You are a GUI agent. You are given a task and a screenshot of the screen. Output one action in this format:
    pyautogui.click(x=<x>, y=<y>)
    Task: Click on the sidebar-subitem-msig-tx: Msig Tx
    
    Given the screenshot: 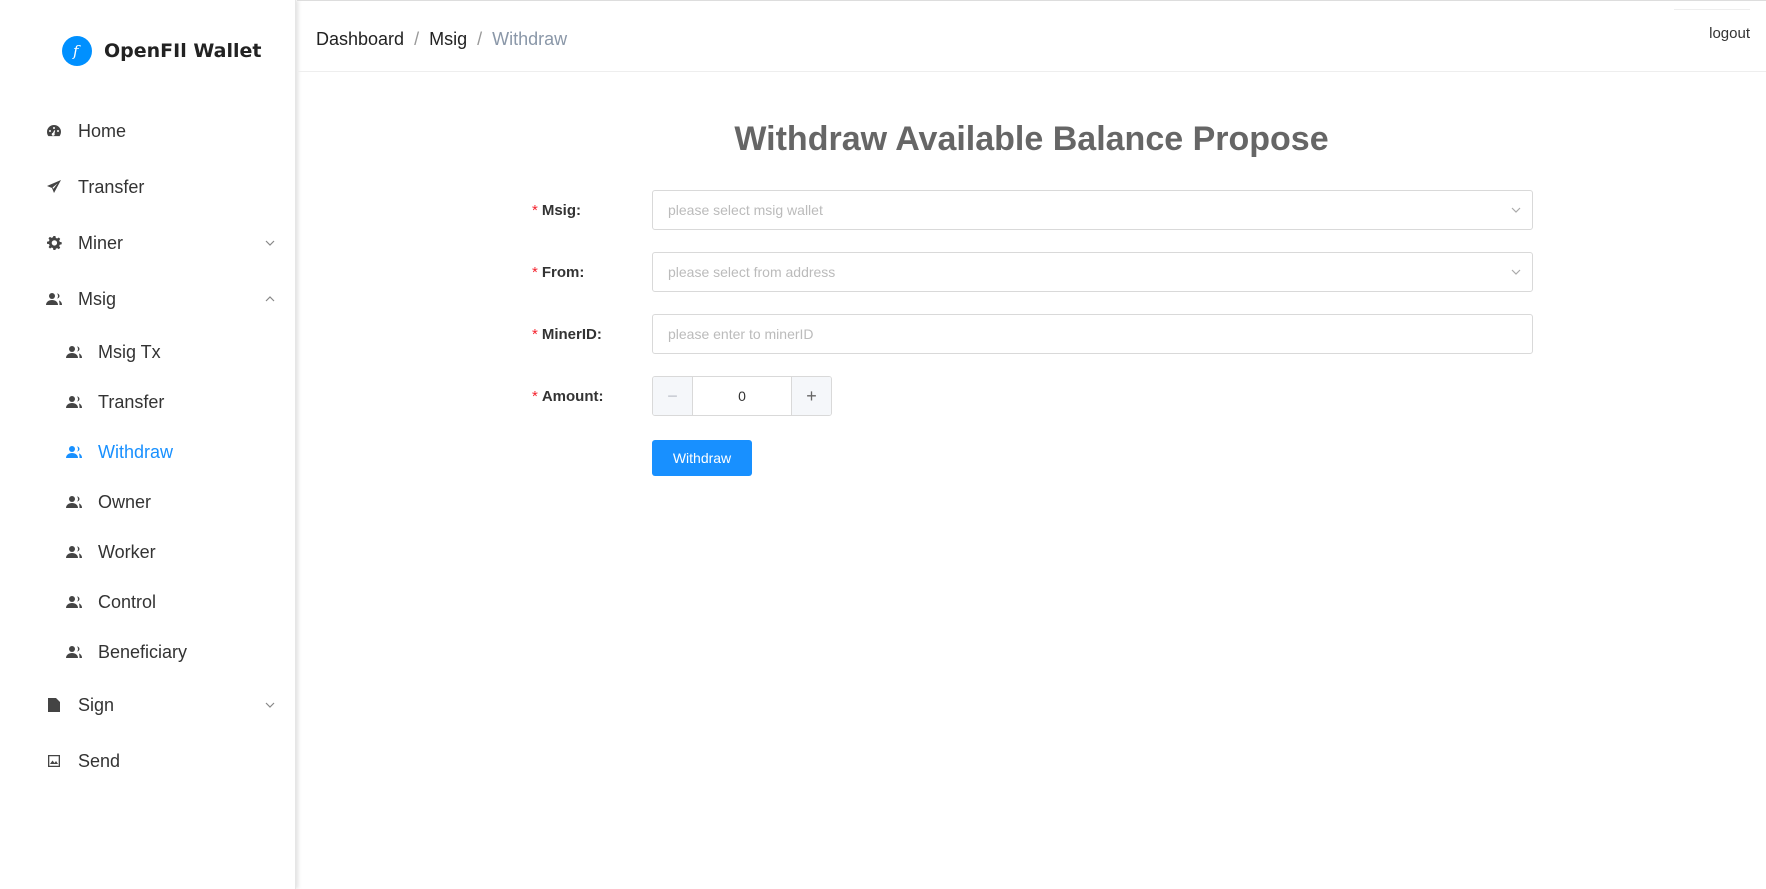 What is the action you would take?
    pyautogui.click(x=148, y=352)
    